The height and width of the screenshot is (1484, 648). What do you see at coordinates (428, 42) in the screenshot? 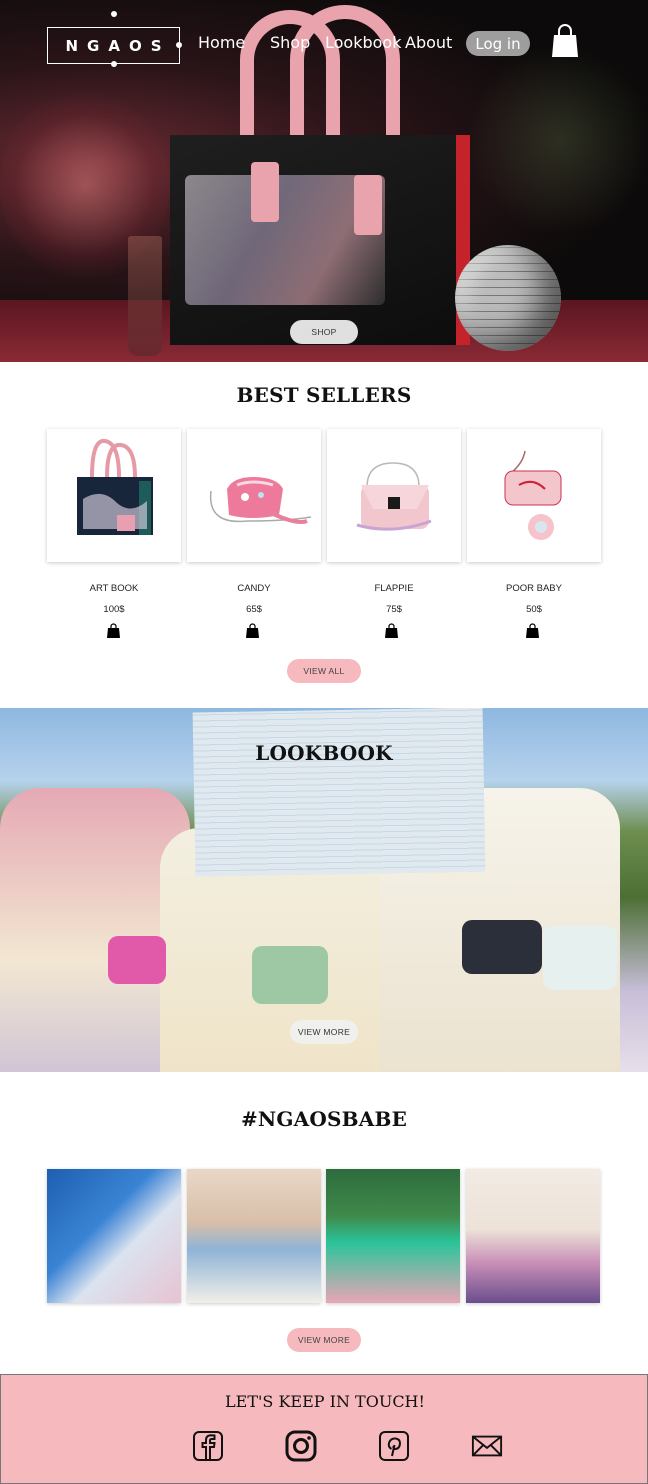
I see `nav-about: About` at bounding box center [428, 42].